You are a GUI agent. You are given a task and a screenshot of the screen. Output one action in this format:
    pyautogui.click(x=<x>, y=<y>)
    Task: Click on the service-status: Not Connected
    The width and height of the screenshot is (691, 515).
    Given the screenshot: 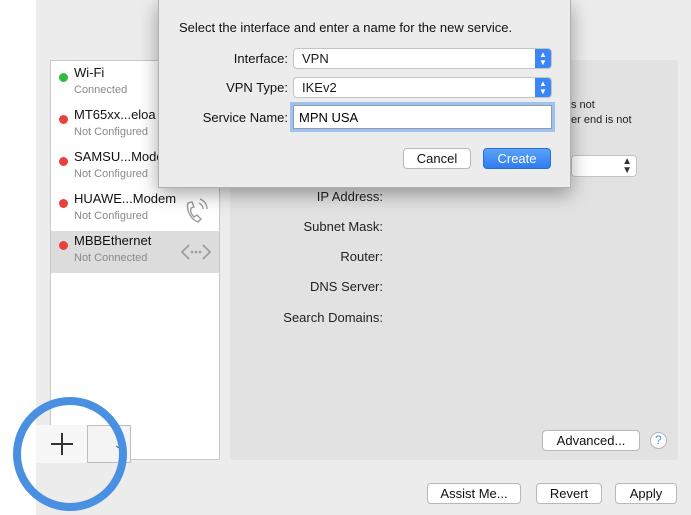 What is the action you would take?
    pyautogui.click(x=111, y=258)
    